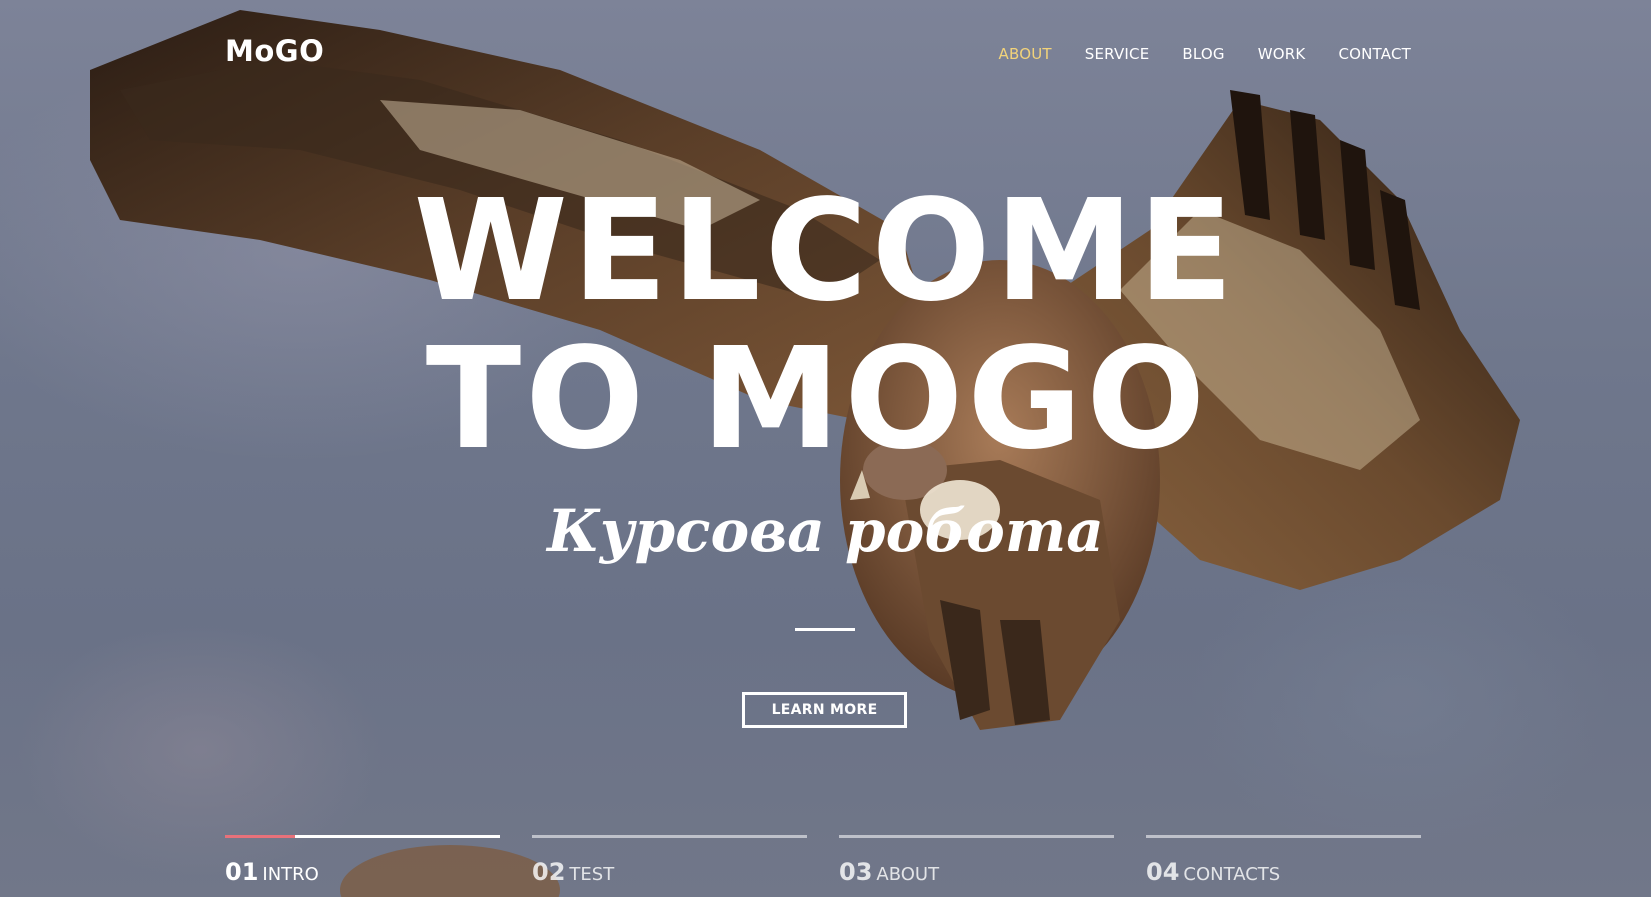 This screenshot has height=897, width=1651. I want to click on slide-tab-number: 01, so click(242, 872).